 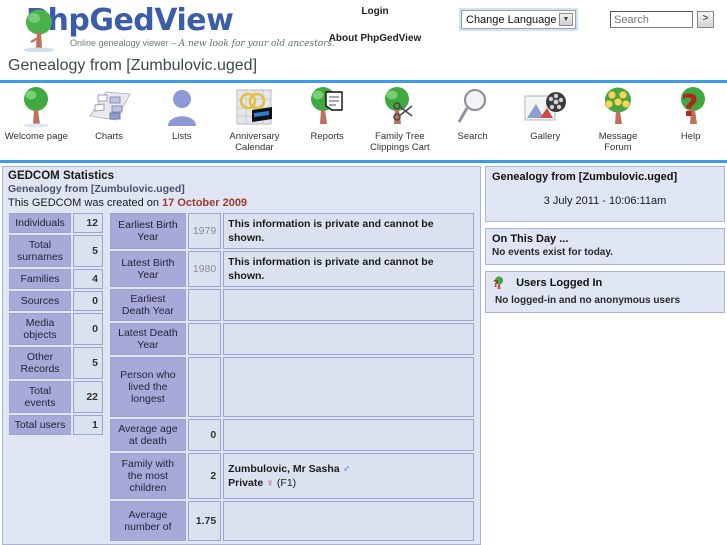 I want to click on row-label: Family with the most children, so click(x=148, y=476).